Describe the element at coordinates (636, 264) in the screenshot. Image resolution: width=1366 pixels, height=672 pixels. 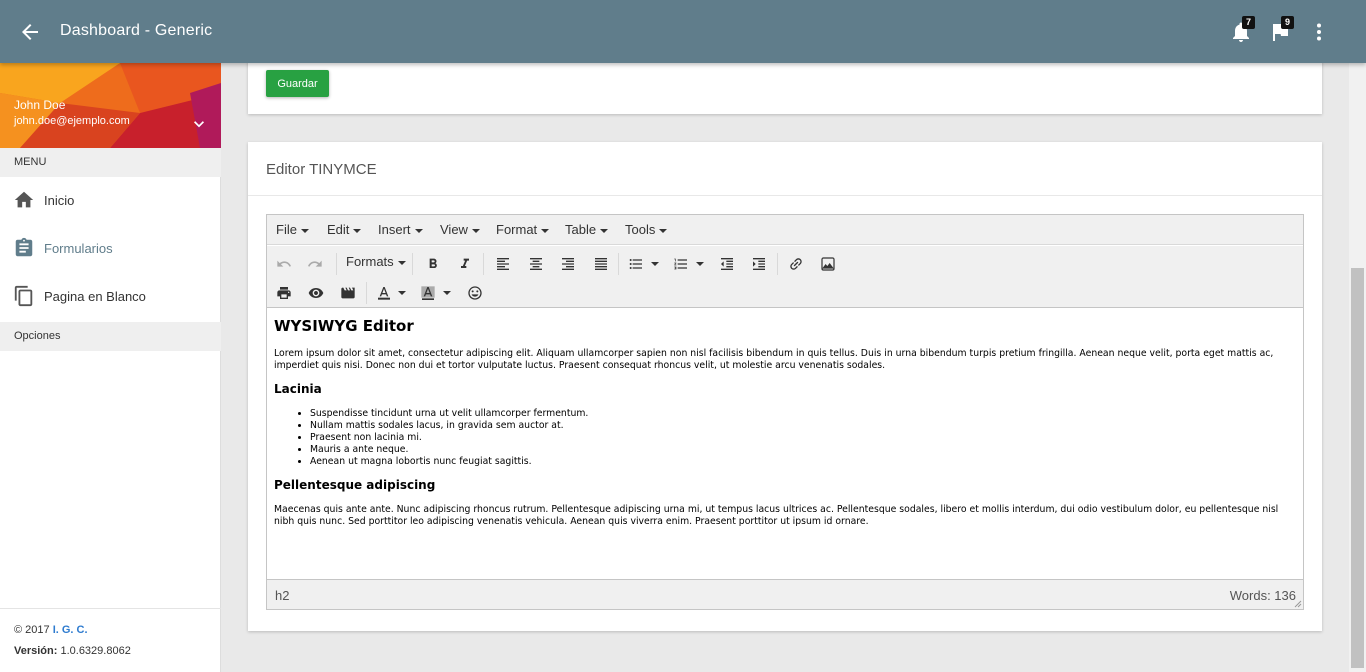
I see `bullet-list-icon` at that location.